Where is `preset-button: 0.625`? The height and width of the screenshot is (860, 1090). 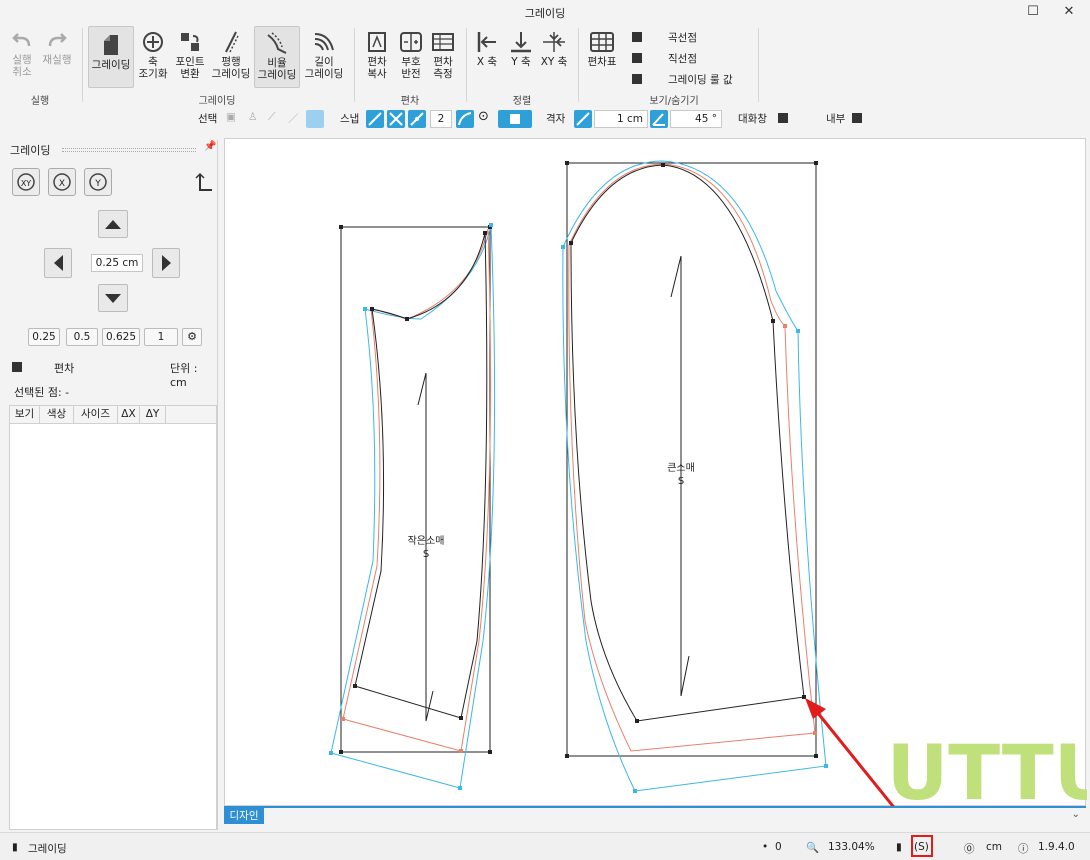 preset-button: 0.625 is located at coordinates (121, 337).